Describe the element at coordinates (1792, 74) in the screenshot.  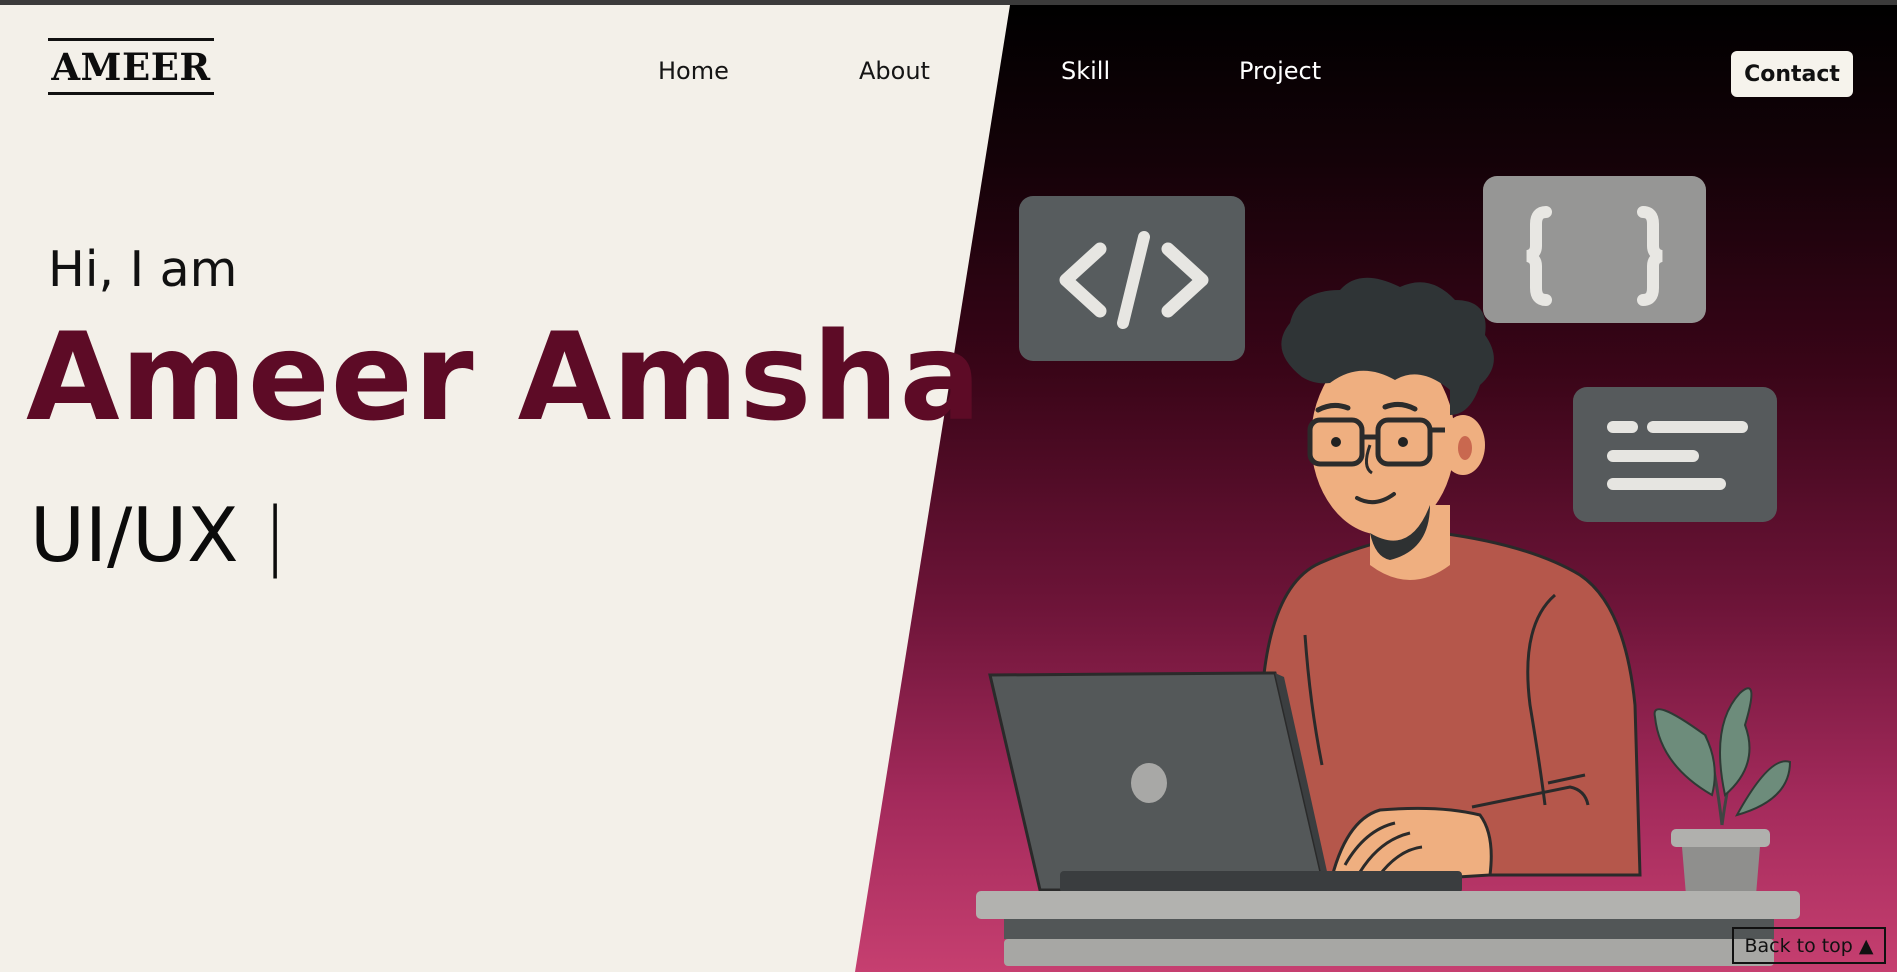
I see `contact-button: Contact` at that location.